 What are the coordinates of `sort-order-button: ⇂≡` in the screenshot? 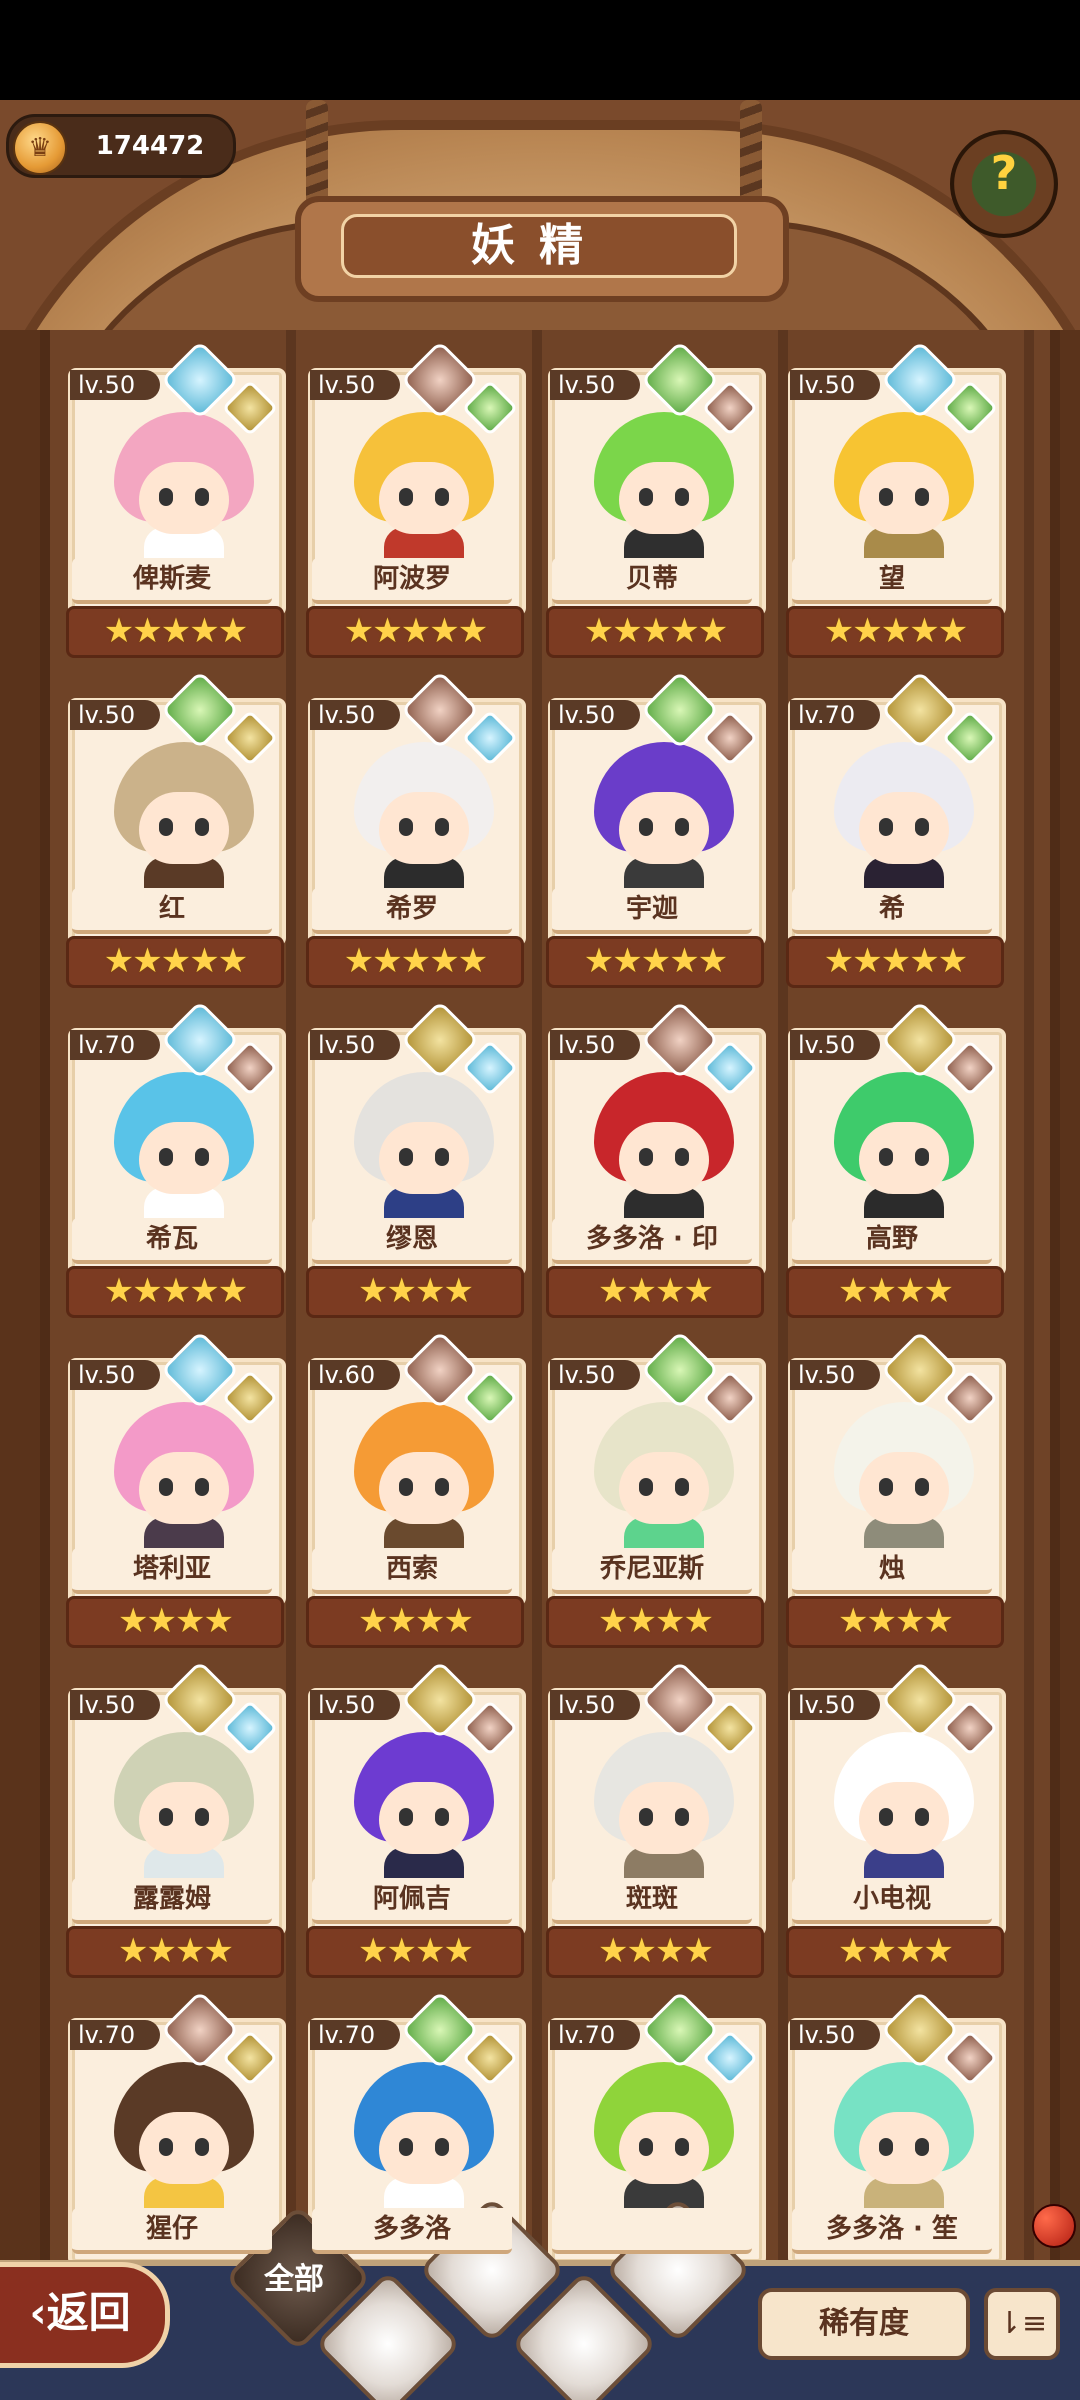 It's located at (1022, 2324).